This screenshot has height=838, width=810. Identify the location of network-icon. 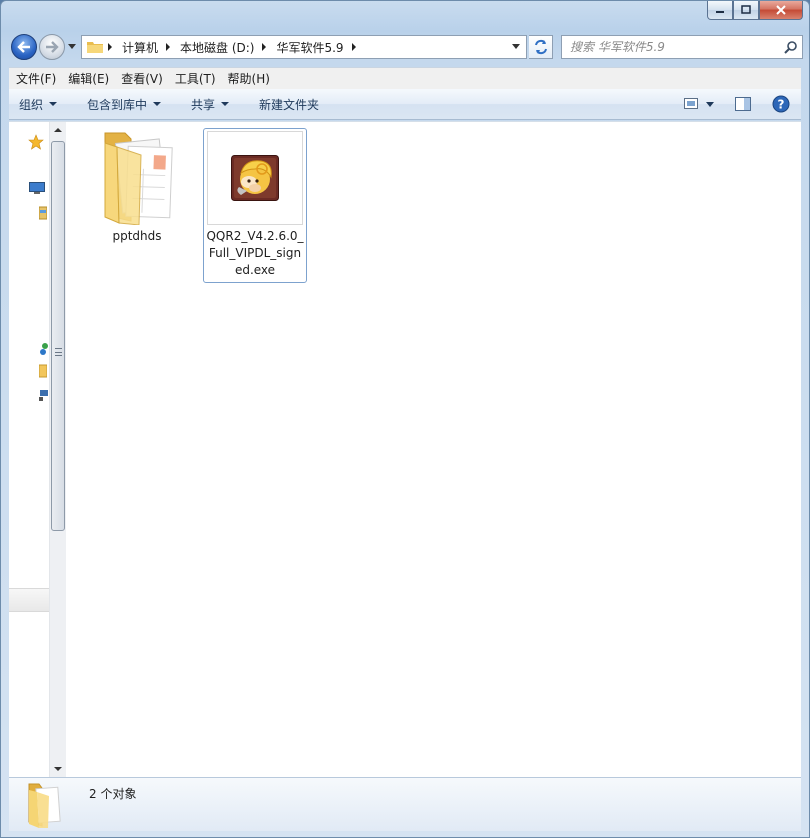
(44, 395).